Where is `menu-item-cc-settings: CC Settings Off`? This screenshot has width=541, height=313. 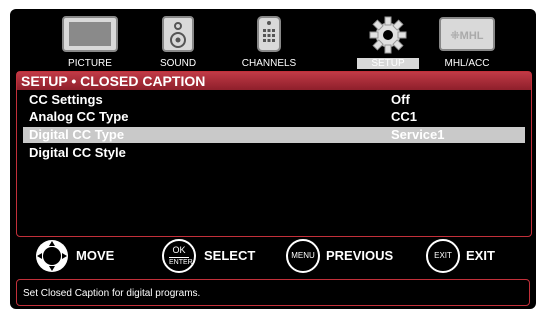 menu-item-cc-settings: CC Settings Off is located at coordinates (274, 100).